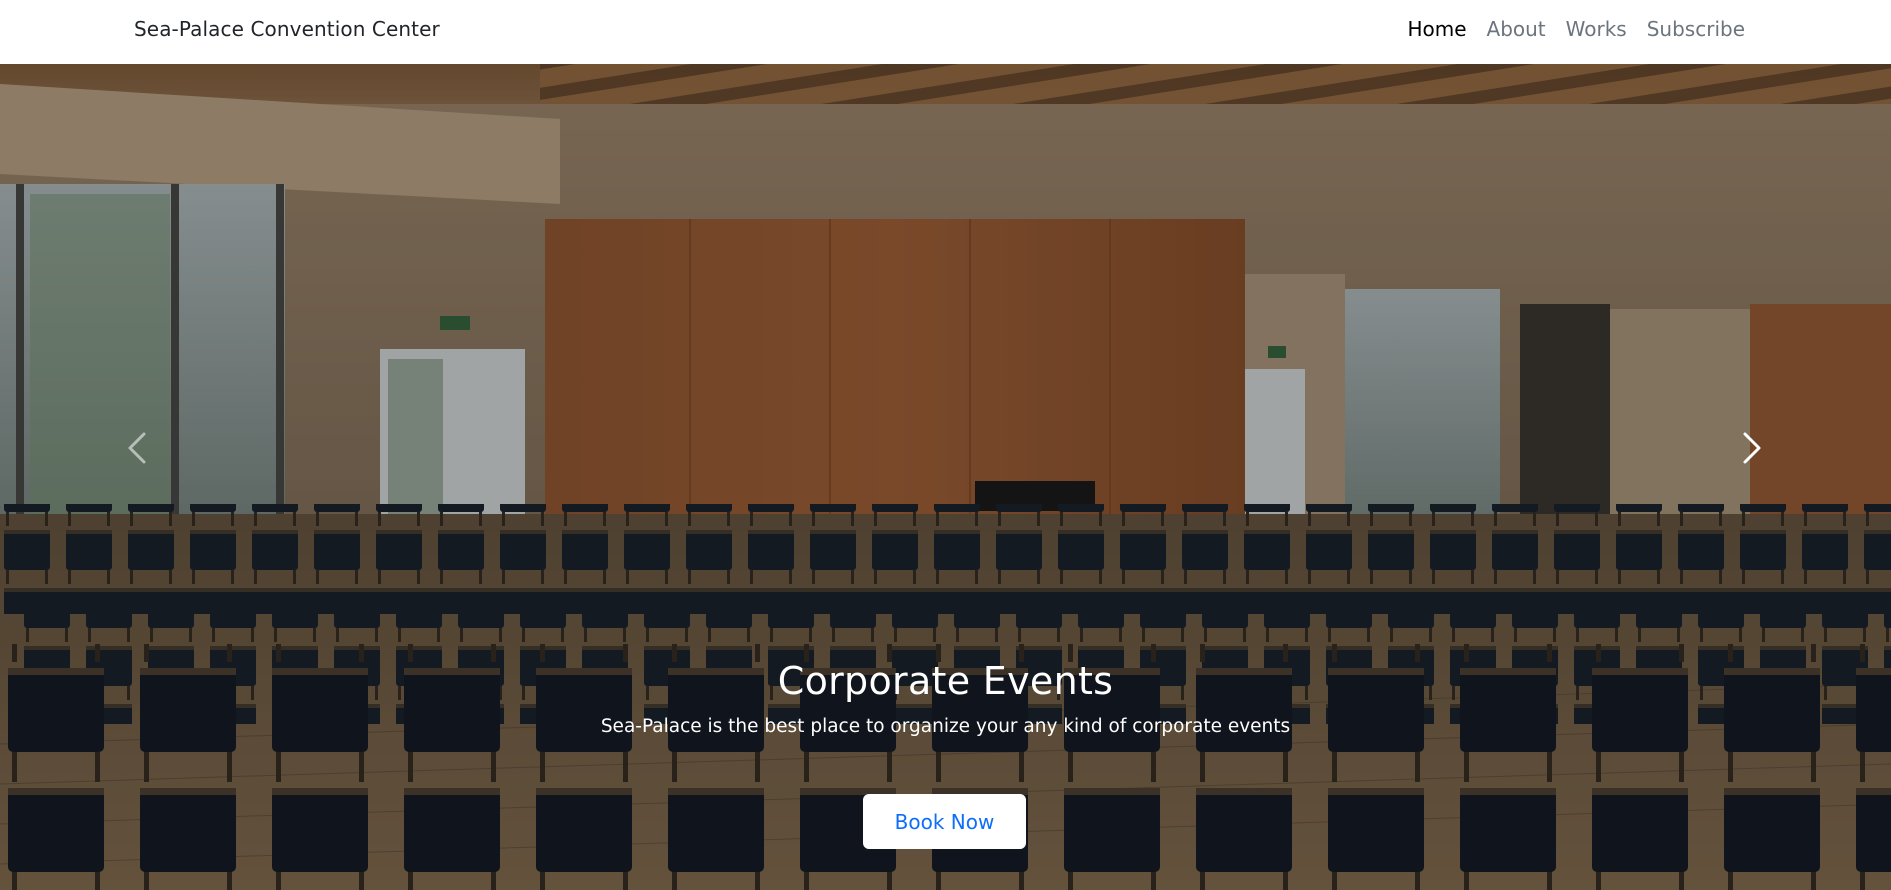 This screenshot has width=1891, height=890. What do you see at coordinates (1691, 29) in the screenshot?
I see `nav-link-subscribe: Subscribe` at bounding box center [1691, 29].